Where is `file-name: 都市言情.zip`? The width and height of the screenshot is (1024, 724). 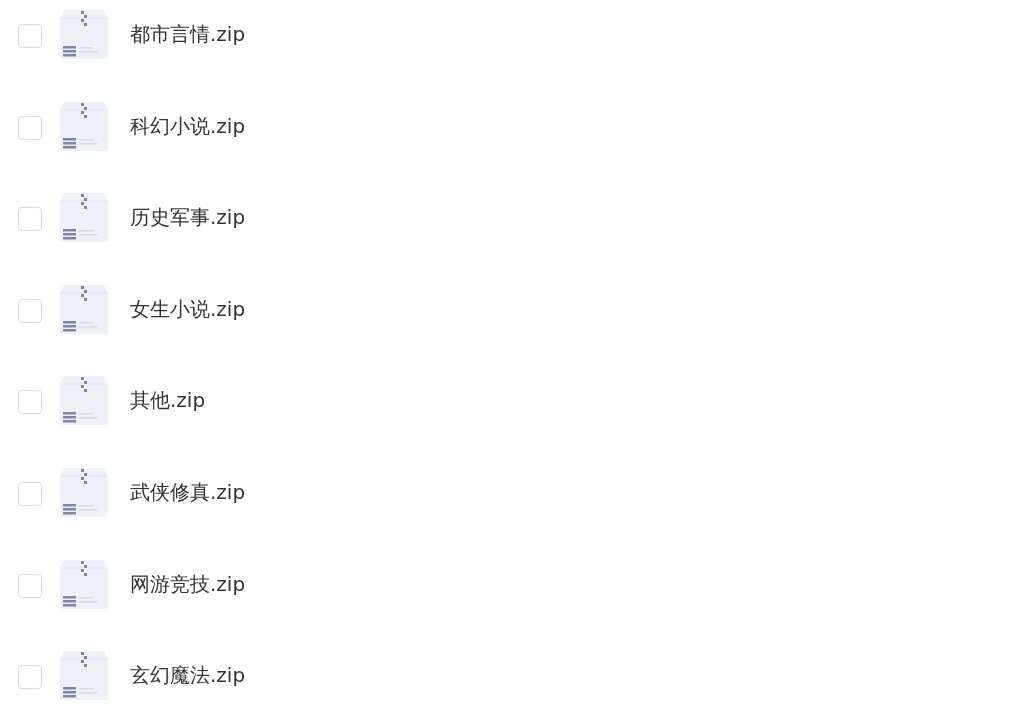
file-name: 都市言情.zip is located at coordinates (188, 34).